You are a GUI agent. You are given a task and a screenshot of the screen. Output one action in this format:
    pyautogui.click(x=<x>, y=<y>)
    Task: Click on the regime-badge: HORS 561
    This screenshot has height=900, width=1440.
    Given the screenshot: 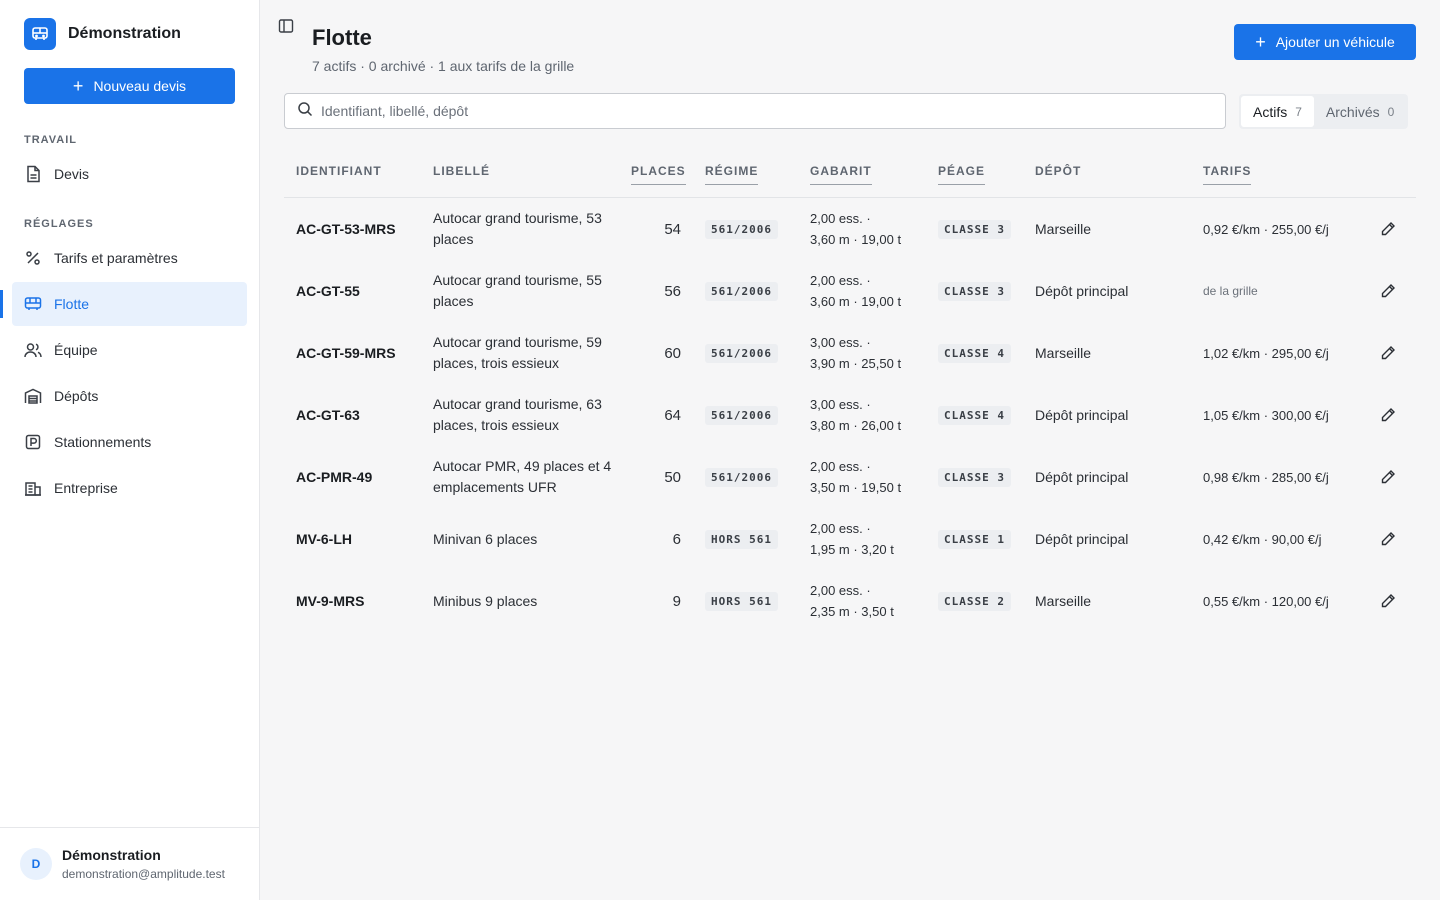 What is the action you would take?
    pyautogui.click(x=741, y=601)
    